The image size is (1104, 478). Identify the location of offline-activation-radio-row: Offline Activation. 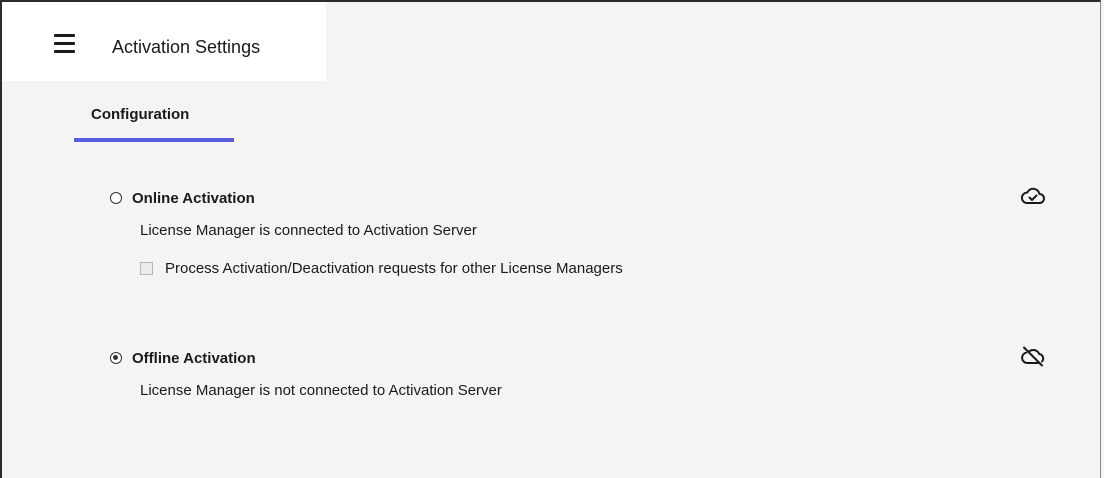
(183, 358).